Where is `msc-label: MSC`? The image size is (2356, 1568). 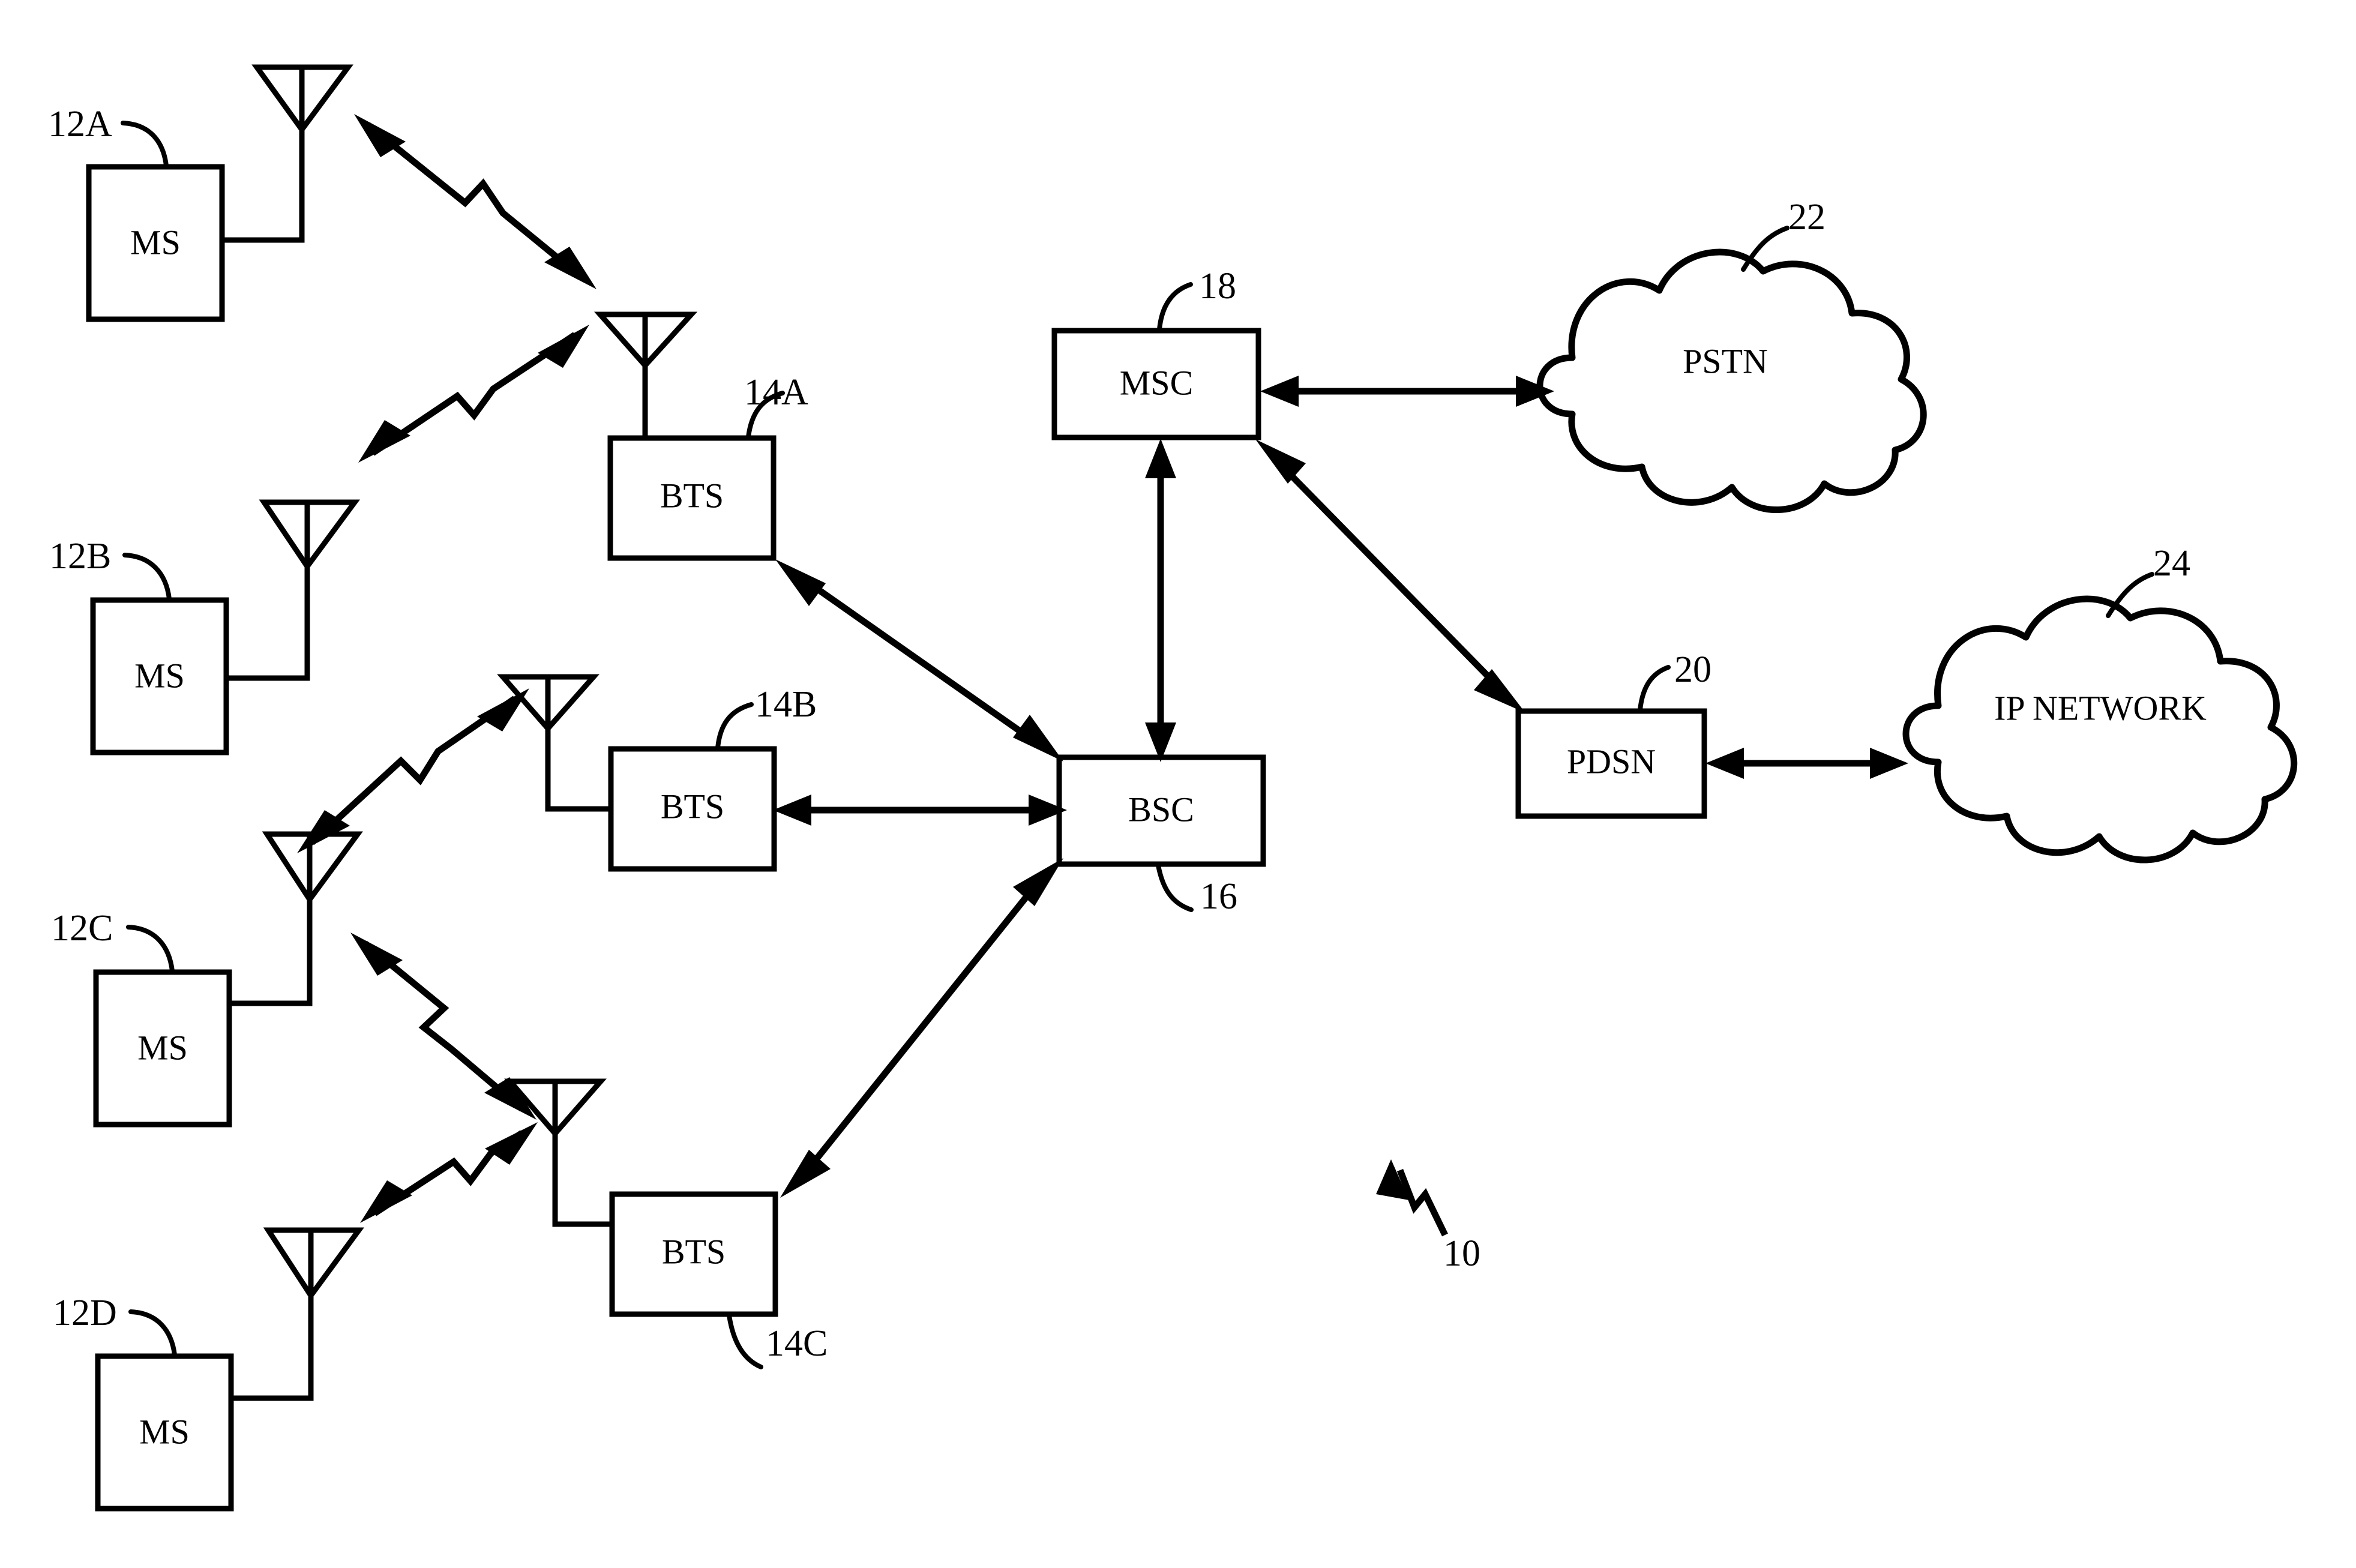
msc-label: MSC is located at coordinates (1157, 382).